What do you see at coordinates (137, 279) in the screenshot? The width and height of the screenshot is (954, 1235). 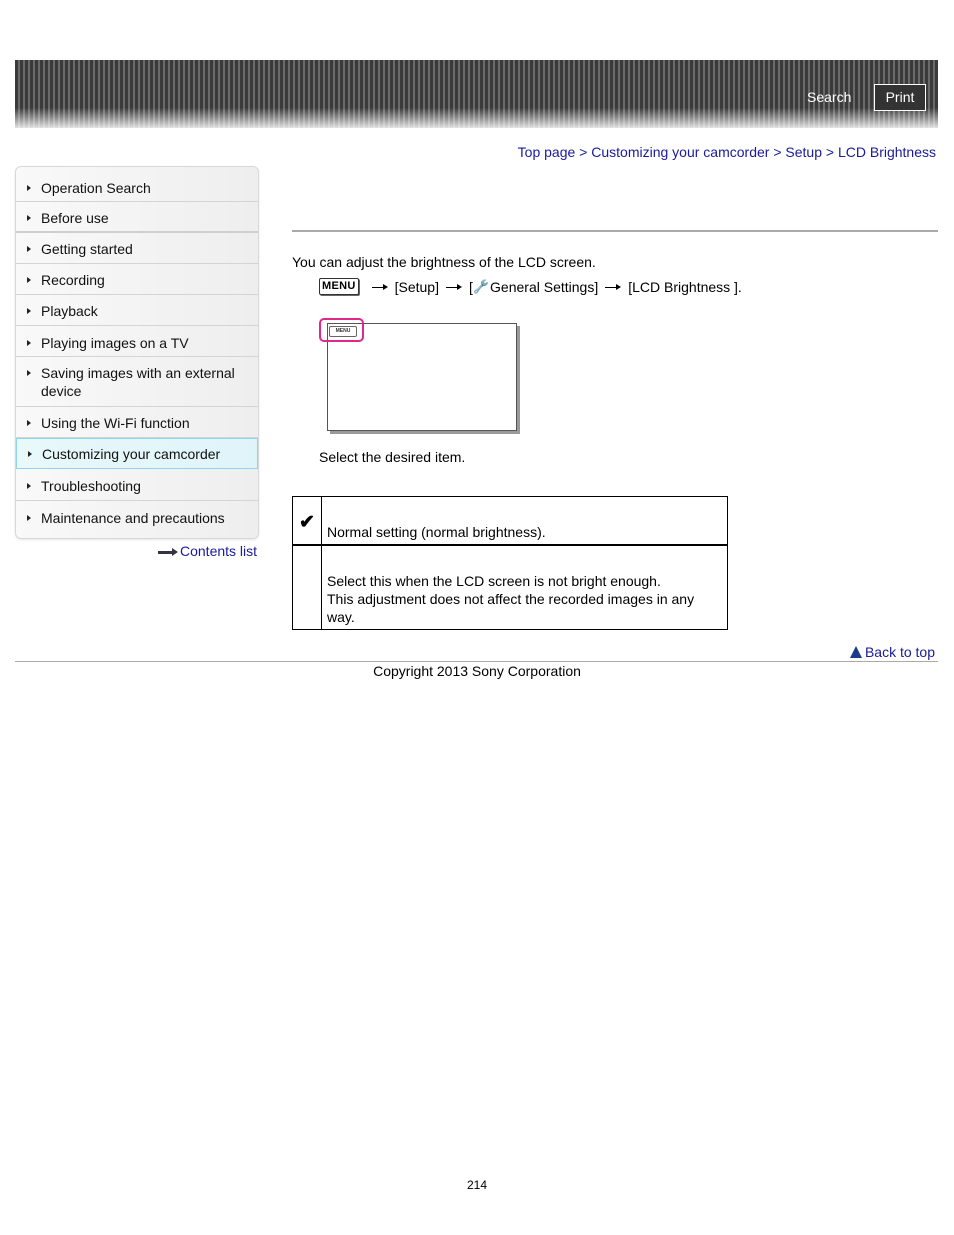 I see `sidebar-item-recording: Recording` at bounding box center [137, 279].